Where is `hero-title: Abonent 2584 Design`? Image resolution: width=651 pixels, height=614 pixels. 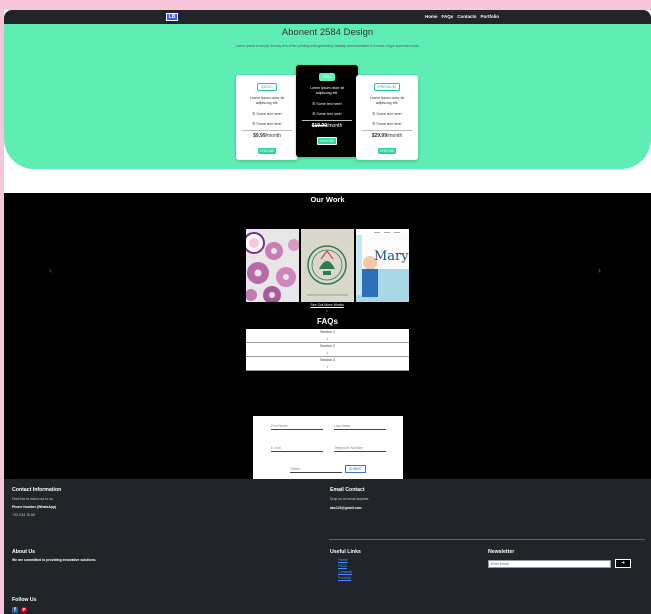 hero-title: Abonent 2584 Design is located at coordinates (327, 32).